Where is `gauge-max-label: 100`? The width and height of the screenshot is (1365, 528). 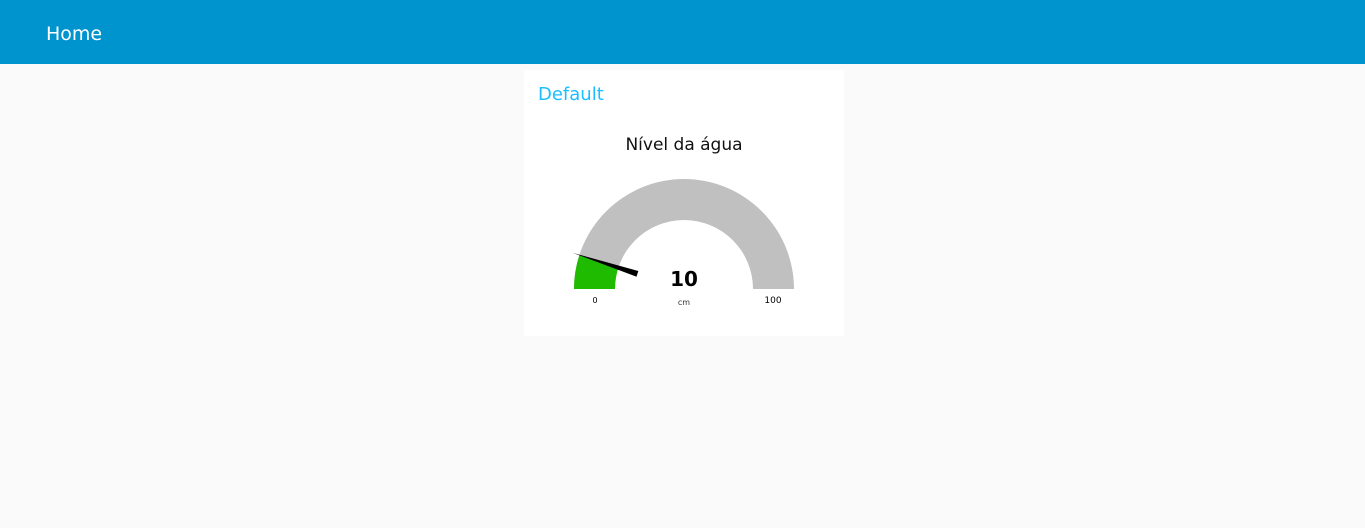
gauge-max-label: 100 is located at coordinates (772, 301).